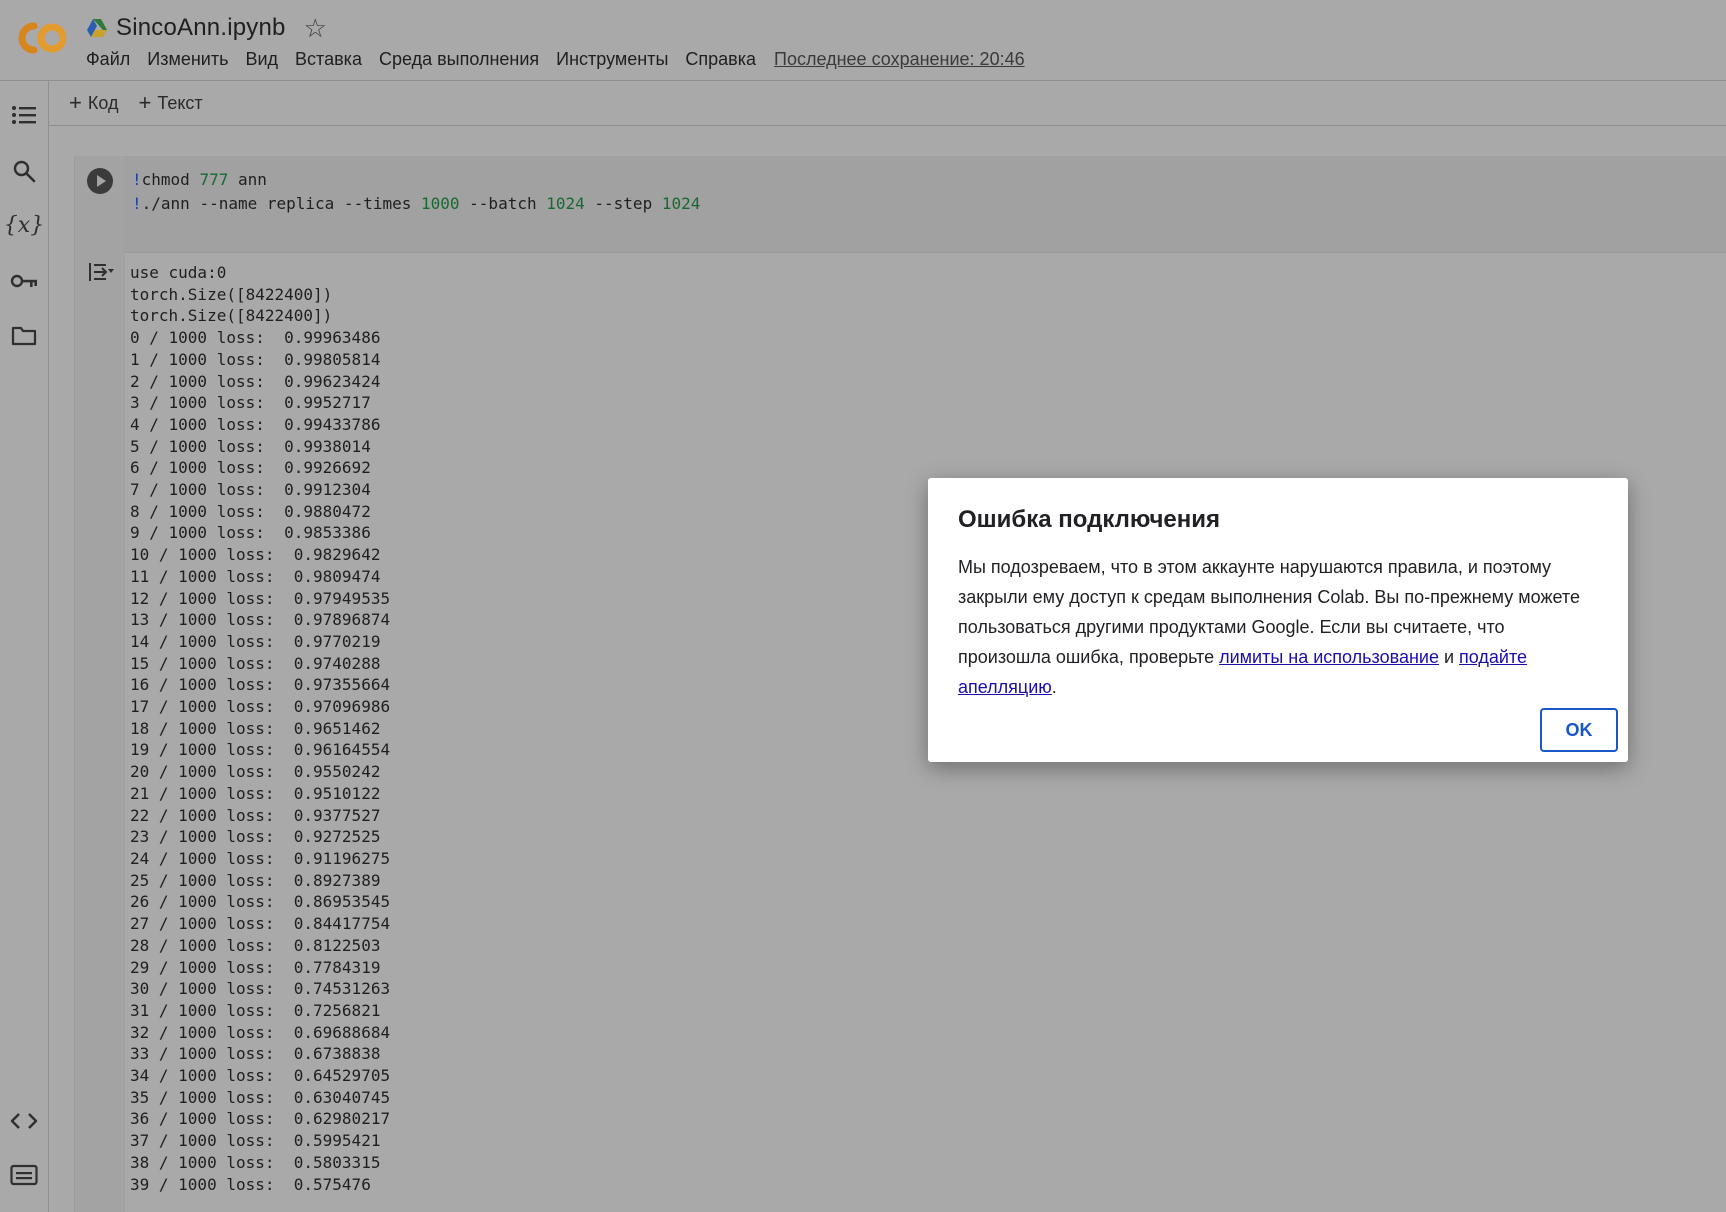 The image size is (1726, 1212). What do you see at coordinates (247, 179) in the screenshot?
I see `code-token: ann` at bounding box center [247, 179].